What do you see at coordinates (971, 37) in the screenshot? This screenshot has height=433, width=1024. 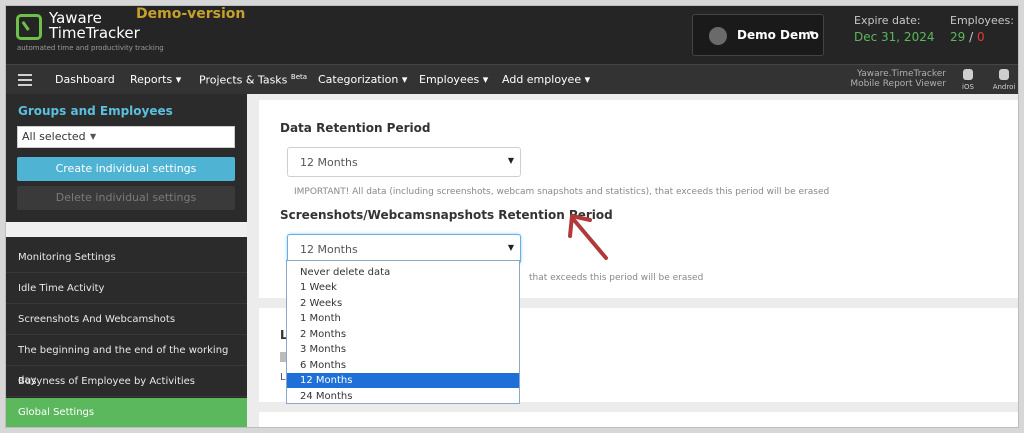 I see `employees-sep: /` at bounding box center [971, 37].